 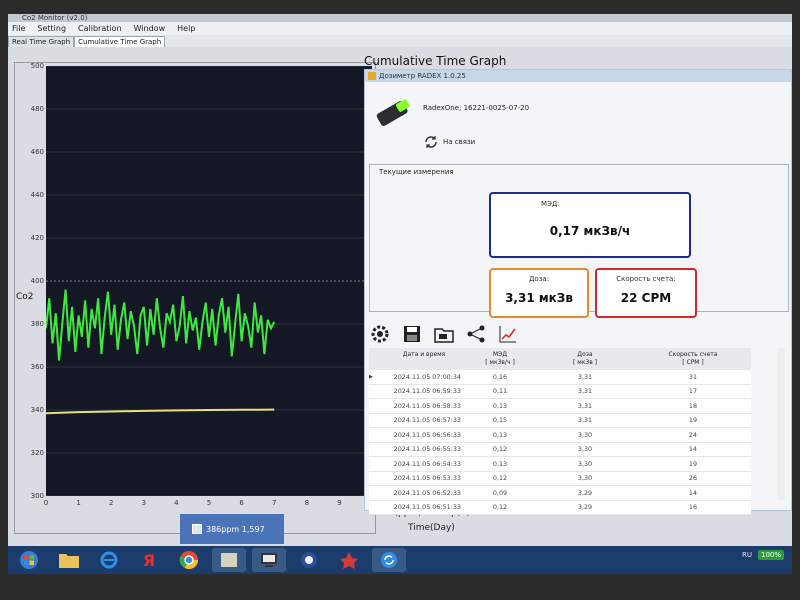 What do you see at coordinates (560, 435) in the screenshot?
I see `table-row: 2024.11.05 06:56:33 0,13 3,30 24` at bounding box center [560, 435].